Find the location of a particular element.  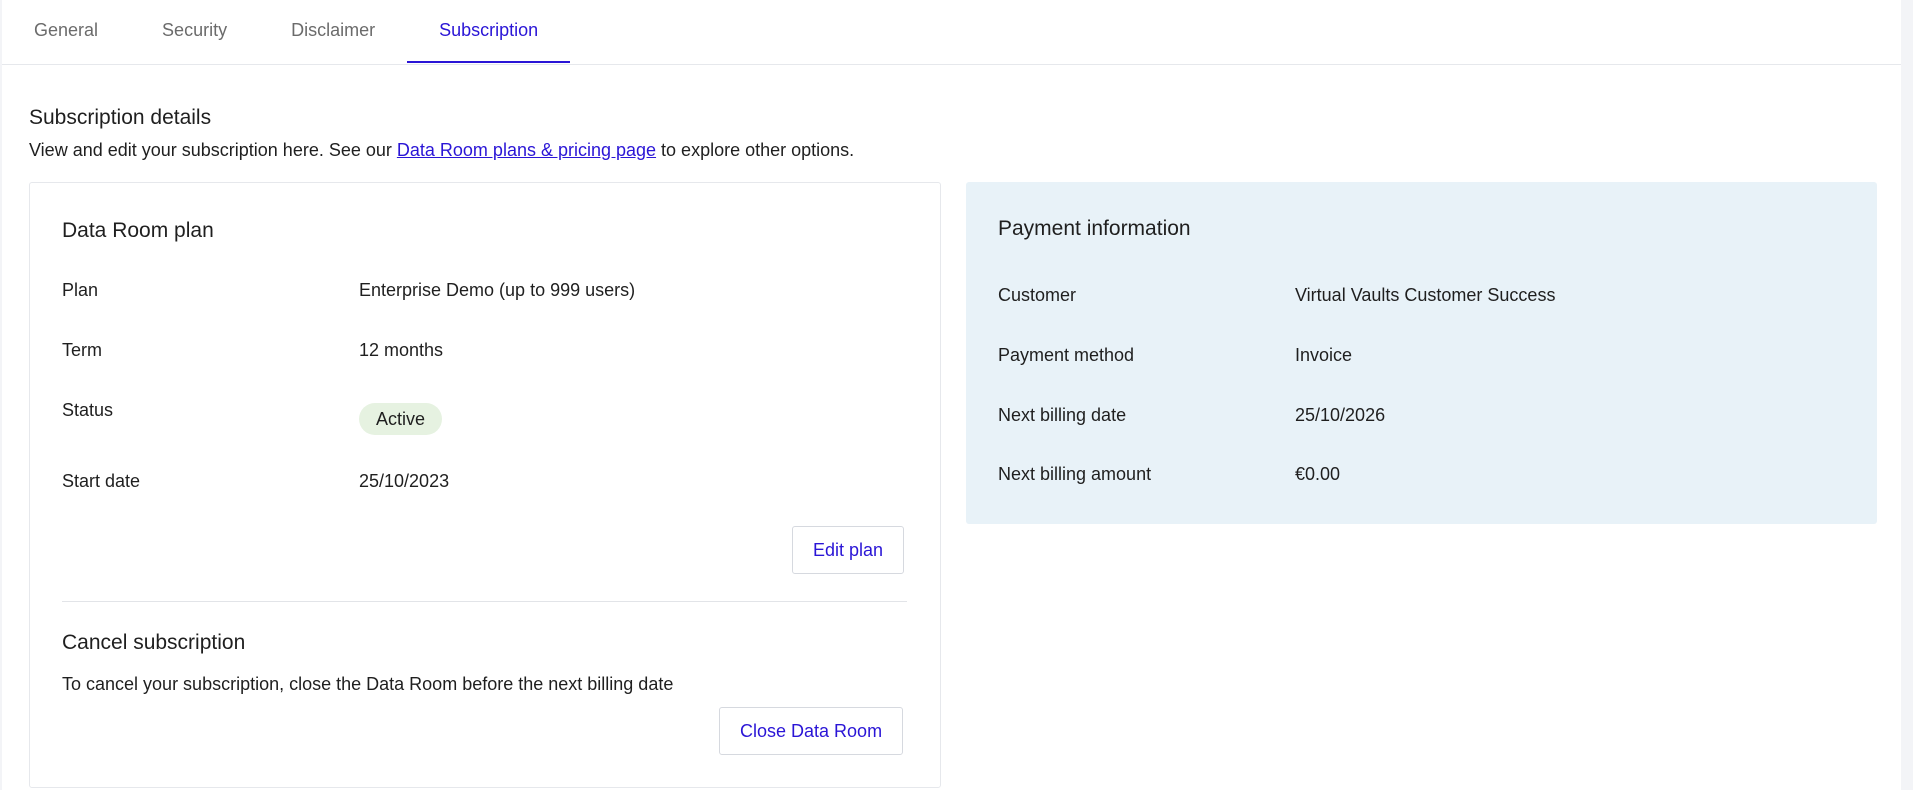

payment-card-title: Payment information is located at coordinates (1094, 228).